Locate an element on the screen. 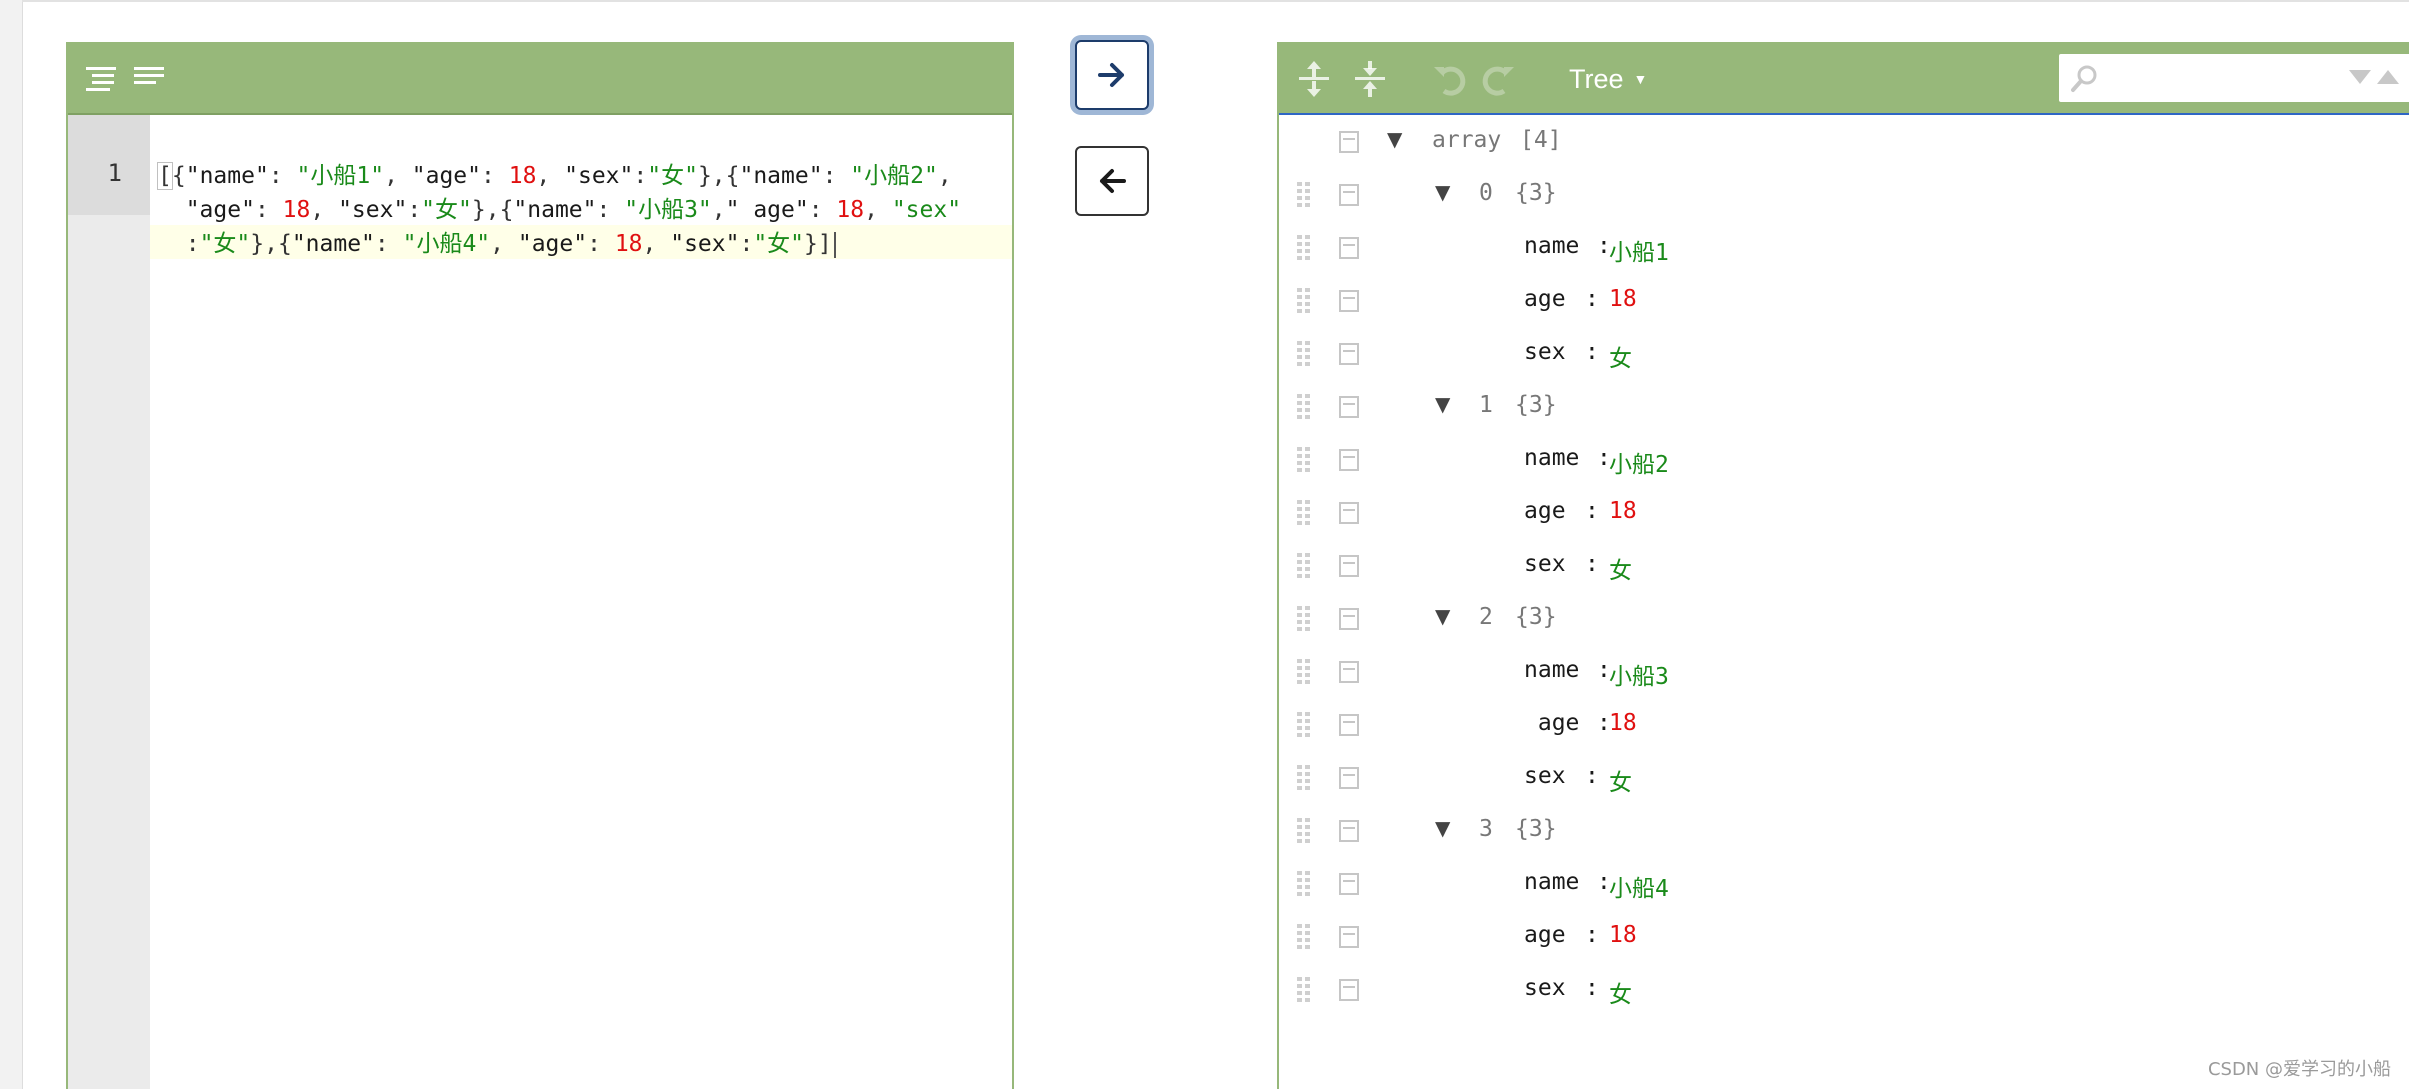 Image resolution: width=2409 pixels, height=1089 pixels. copy-to-right-button is located at coordinates (1112, 75).